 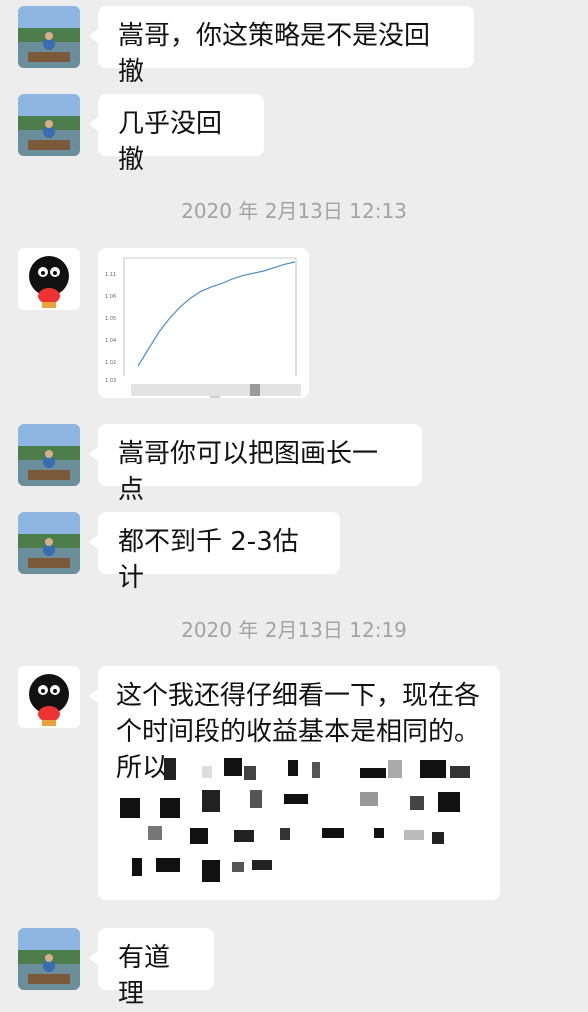 I want to click on message-text: 几乎没回撤, so click(x=170, y=142).